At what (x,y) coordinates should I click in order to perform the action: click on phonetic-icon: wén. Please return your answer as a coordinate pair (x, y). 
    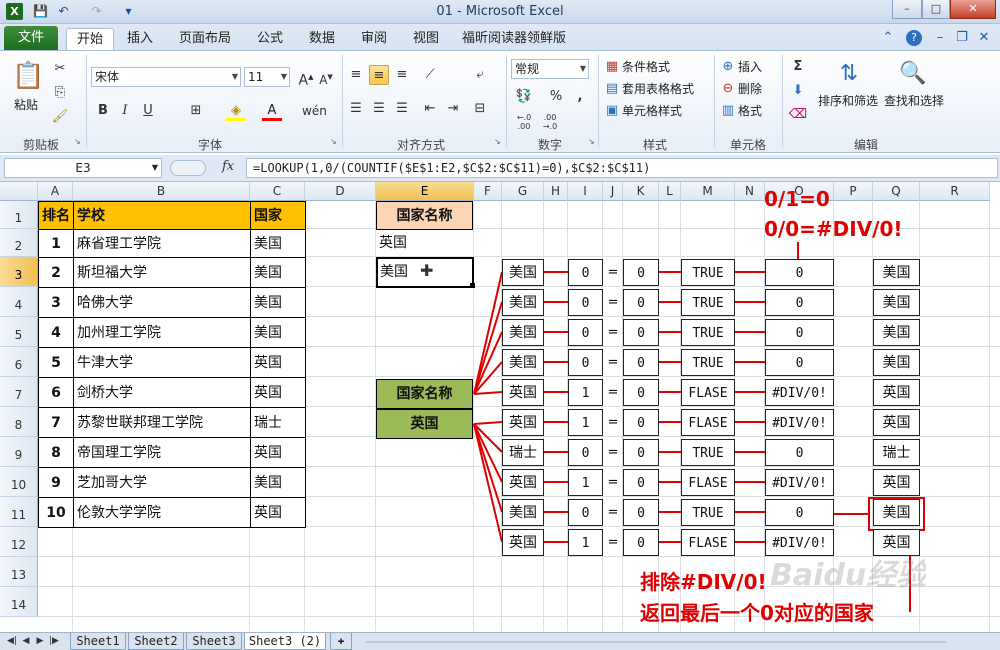
    Looking at the image, I should click on (314, 111).